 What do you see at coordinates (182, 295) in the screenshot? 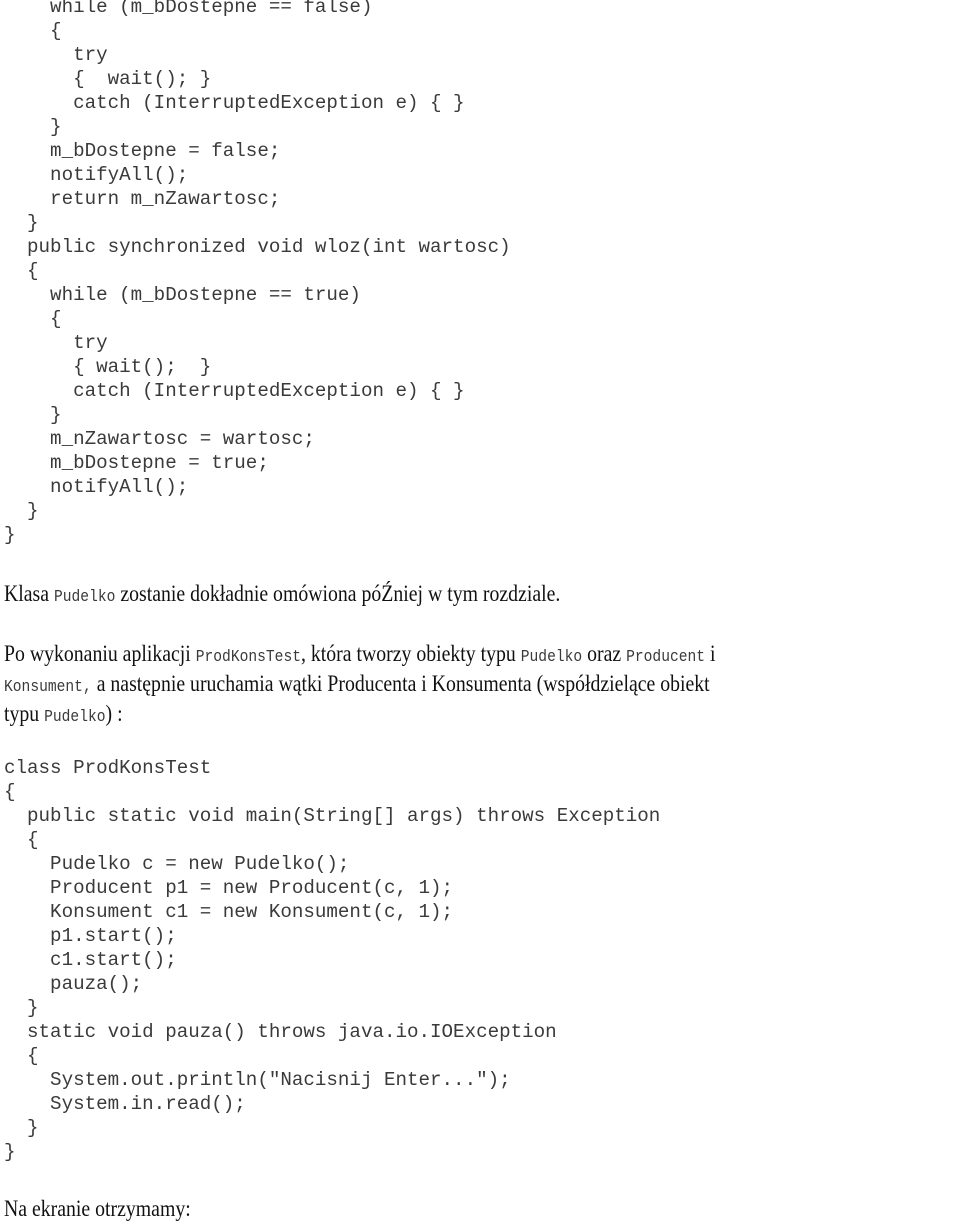
I see `code-line: while (m_bDostepne == true)` at bounding box center [182, 295].